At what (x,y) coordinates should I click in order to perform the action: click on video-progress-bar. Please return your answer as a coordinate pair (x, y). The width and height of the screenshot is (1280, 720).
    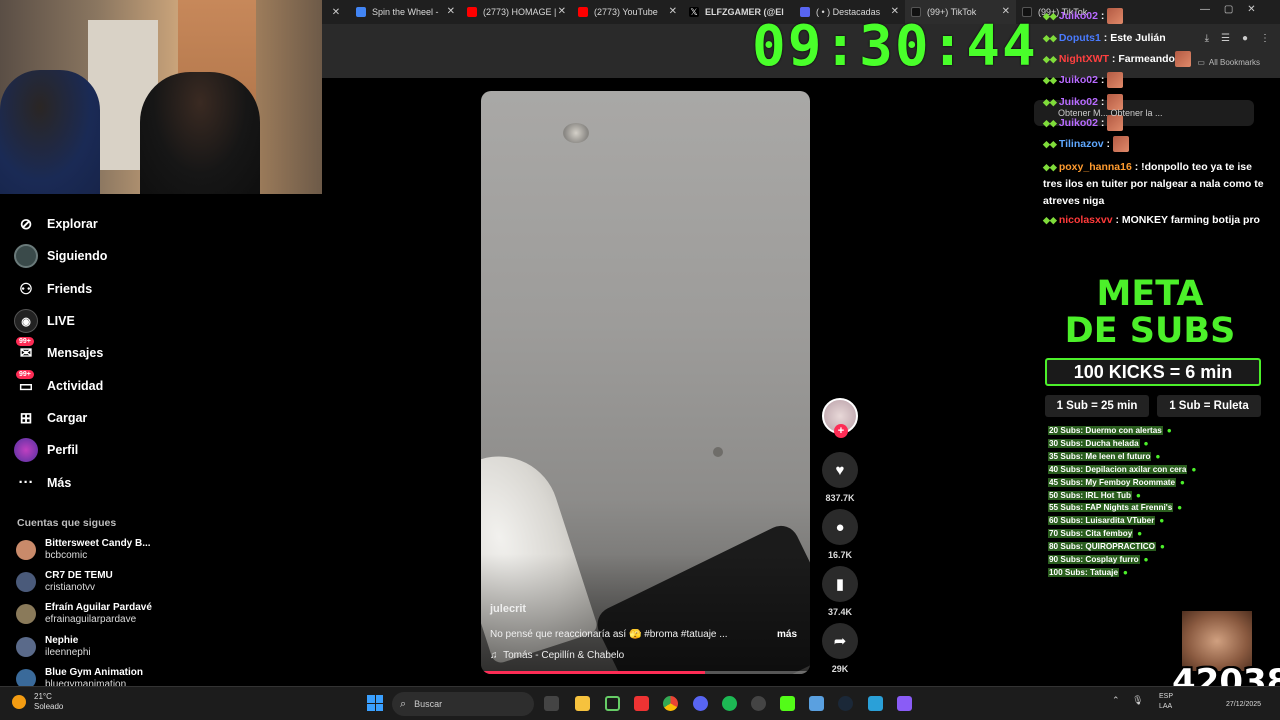
    Looking at the image, I should click on (645, 672).